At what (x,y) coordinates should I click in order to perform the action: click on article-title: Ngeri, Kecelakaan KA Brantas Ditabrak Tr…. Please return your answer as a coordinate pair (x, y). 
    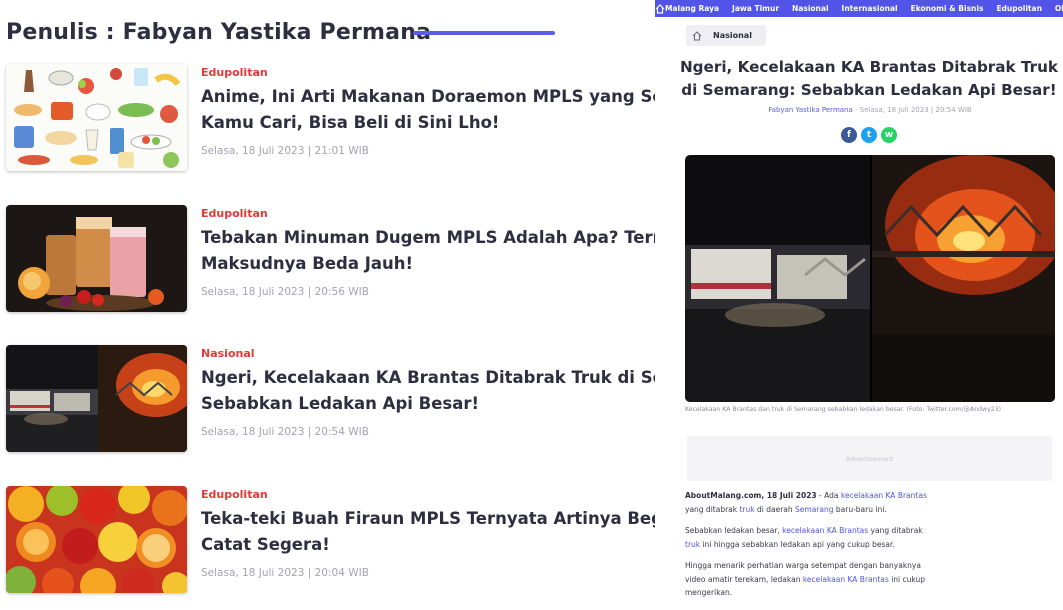
    Looking at the image, I should click on (428, 391).